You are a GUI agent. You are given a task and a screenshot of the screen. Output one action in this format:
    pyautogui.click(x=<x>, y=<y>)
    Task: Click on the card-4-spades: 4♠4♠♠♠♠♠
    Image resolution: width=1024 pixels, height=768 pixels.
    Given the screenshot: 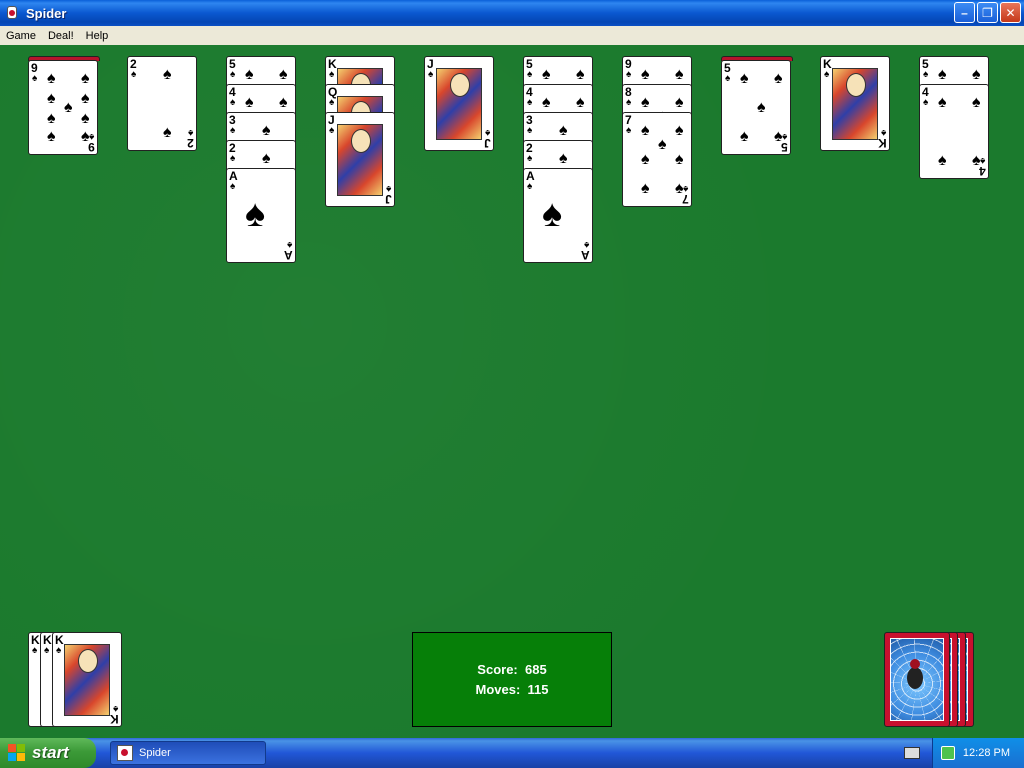 What is the action you would take?
    pyautogui.click(x=954, y=131)
    